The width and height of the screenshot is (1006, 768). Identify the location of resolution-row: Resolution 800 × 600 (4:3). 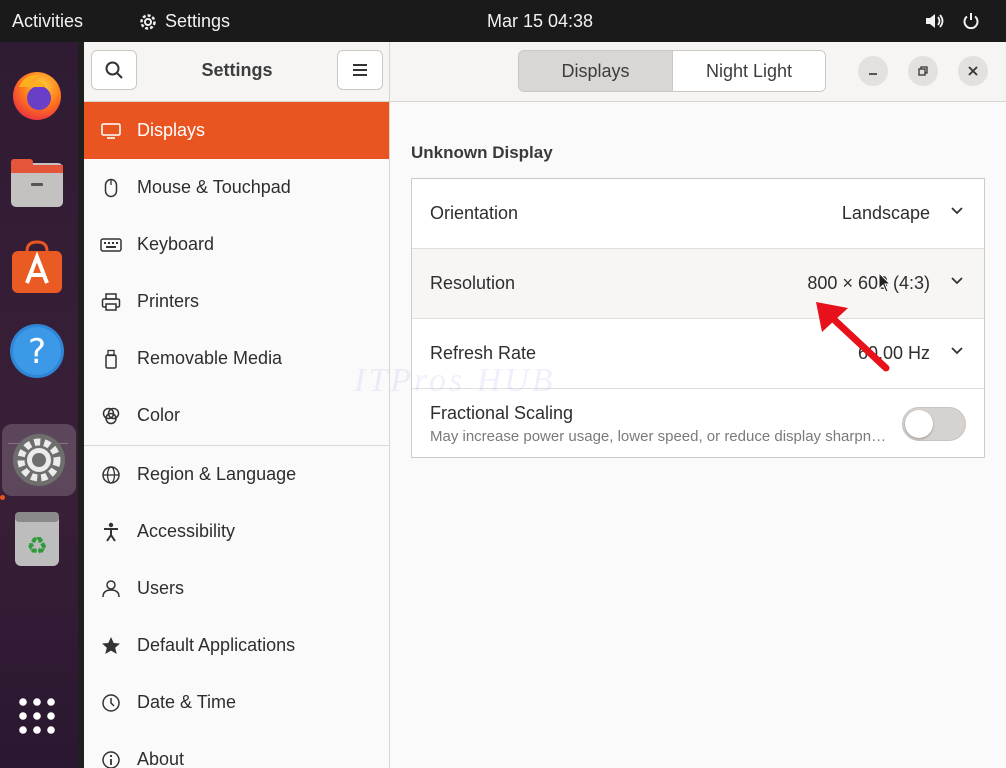
(698, 284).